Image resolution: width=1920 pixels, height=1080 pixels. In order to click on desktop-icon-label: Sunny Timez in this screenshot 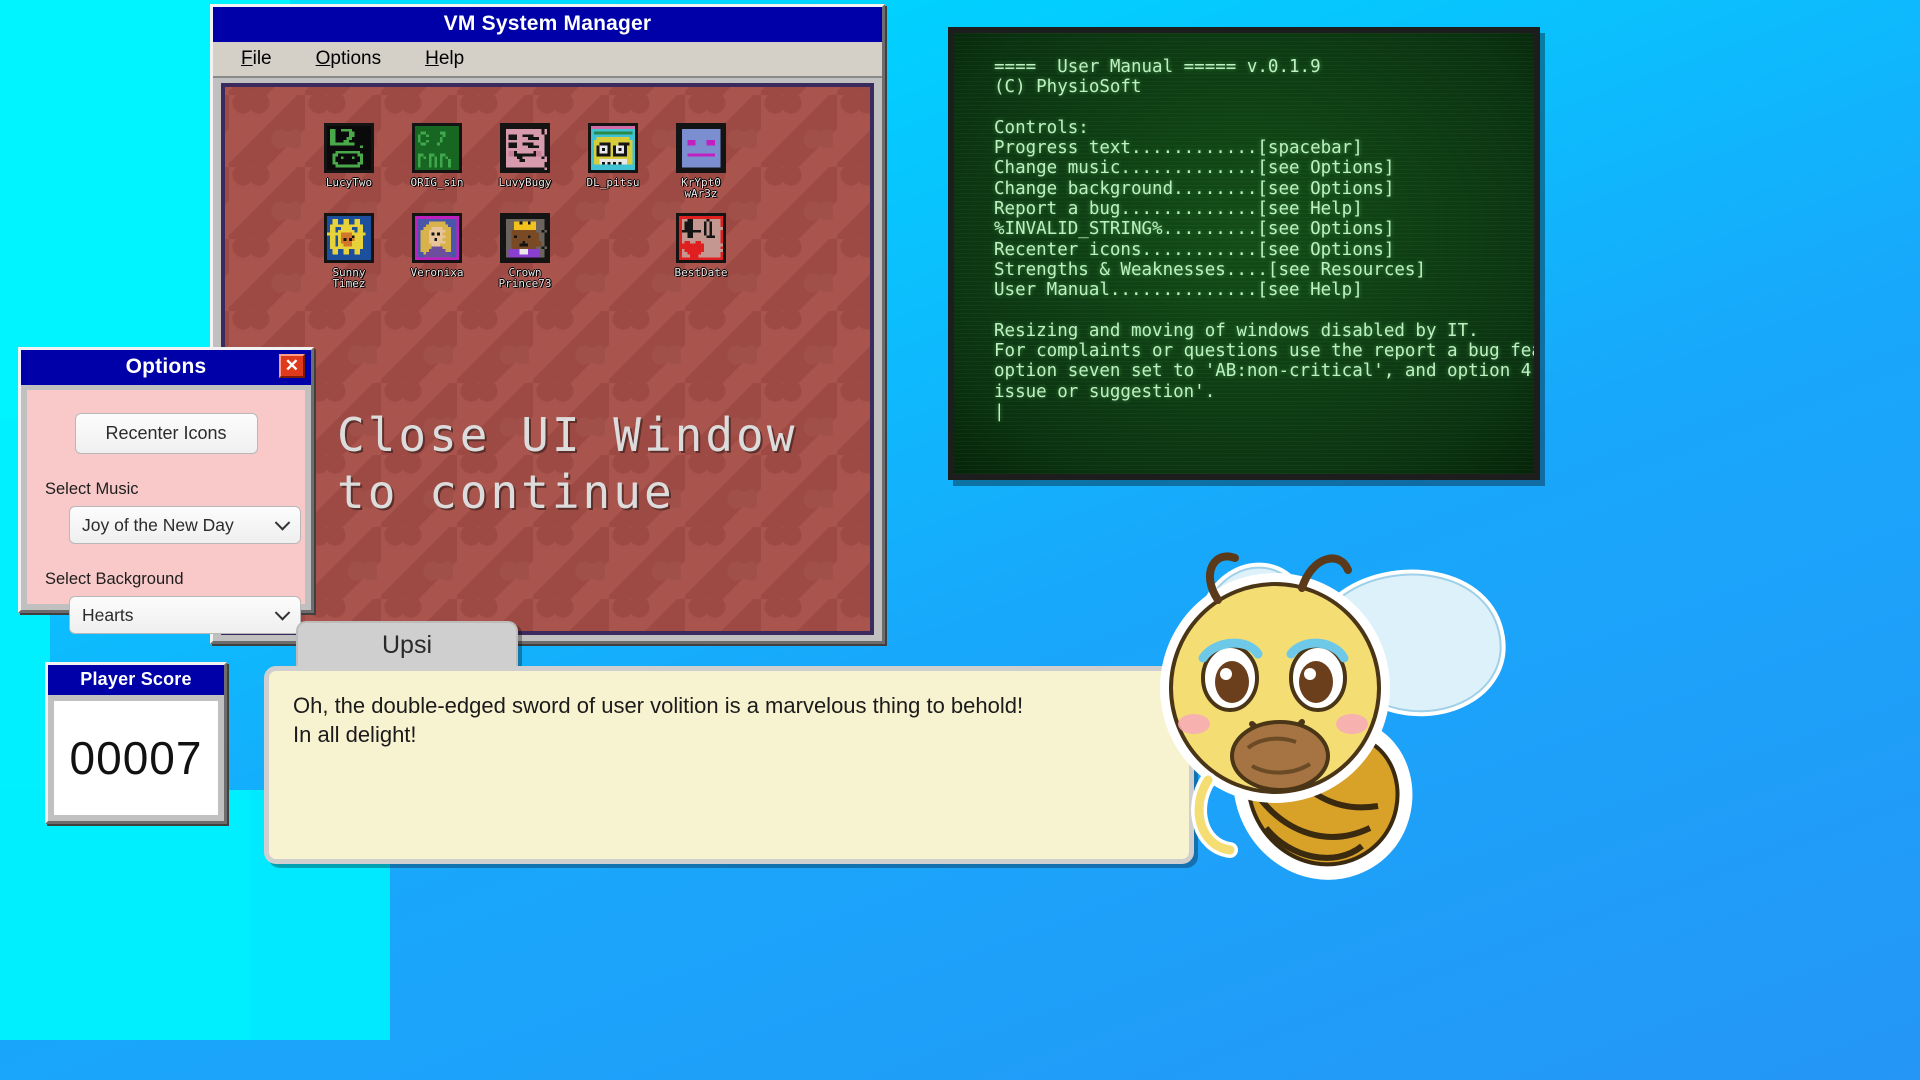, I will do `click(349, 278)`.